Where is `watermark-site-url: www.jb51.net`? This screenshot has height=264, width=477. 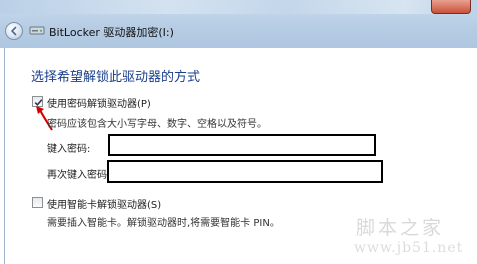
watermark-site-url: www.jb51.net is located at coordinates (409, 248).